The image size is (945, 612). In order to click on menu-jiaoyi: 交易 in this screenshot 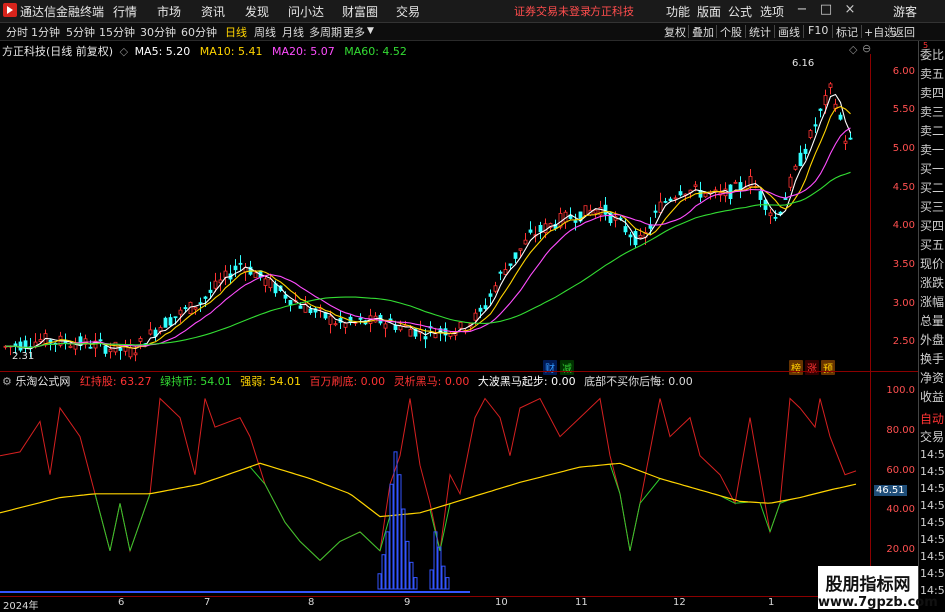, I will do `click(408, 11)`.